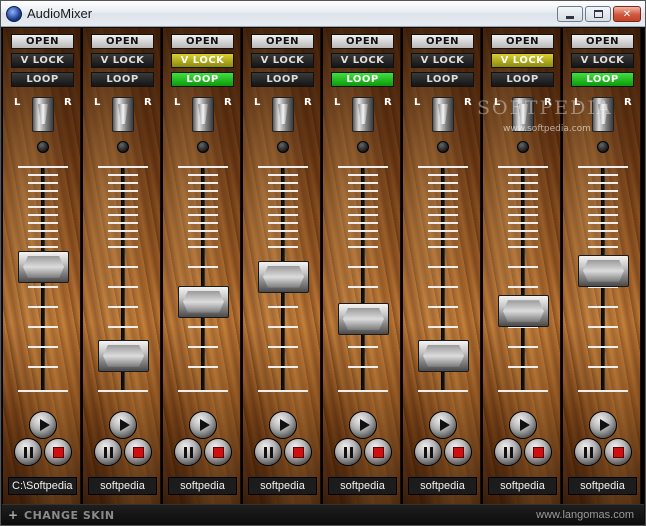  I want to click on channel-strip: OPEN V LOCK LOOP L Rsoftpedia, so click(281, 266).